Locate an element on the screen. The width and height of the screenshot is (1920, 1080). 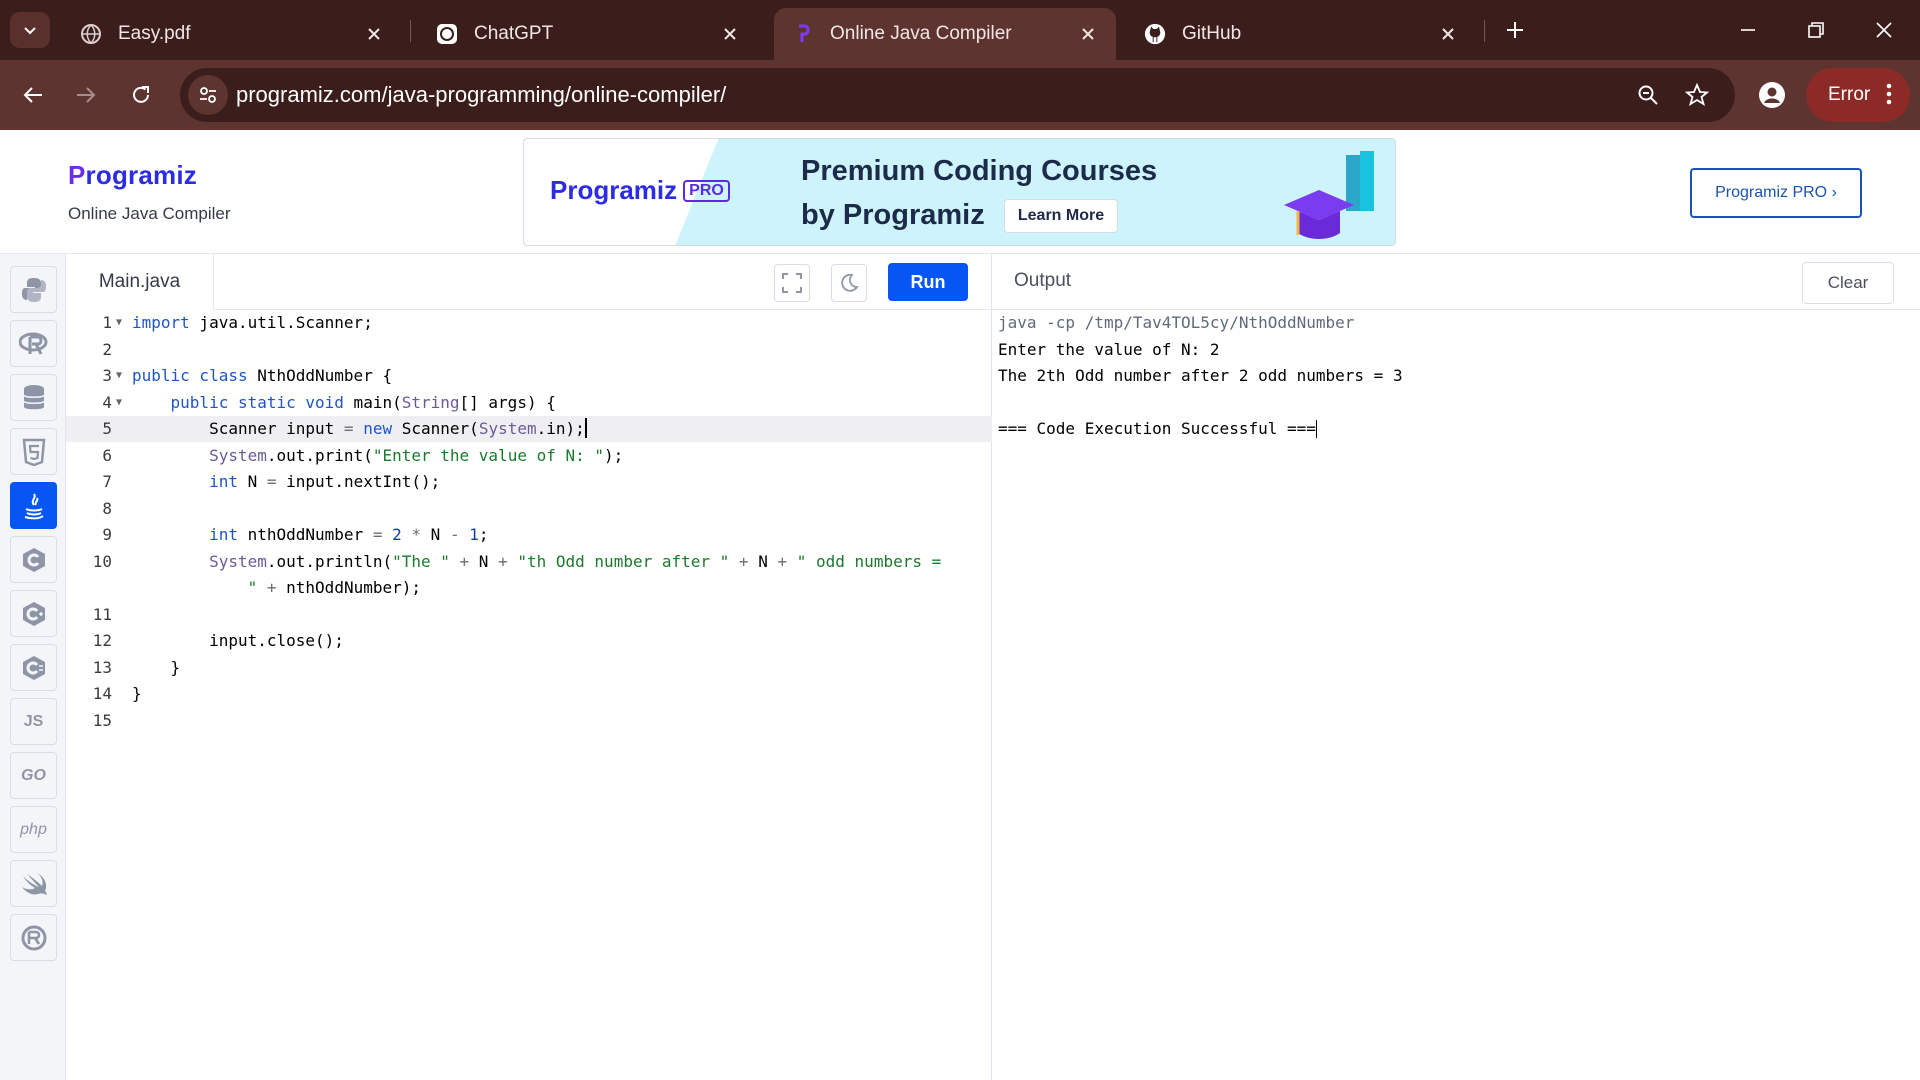
line-number: 3 is located at coordinates (107, 375).